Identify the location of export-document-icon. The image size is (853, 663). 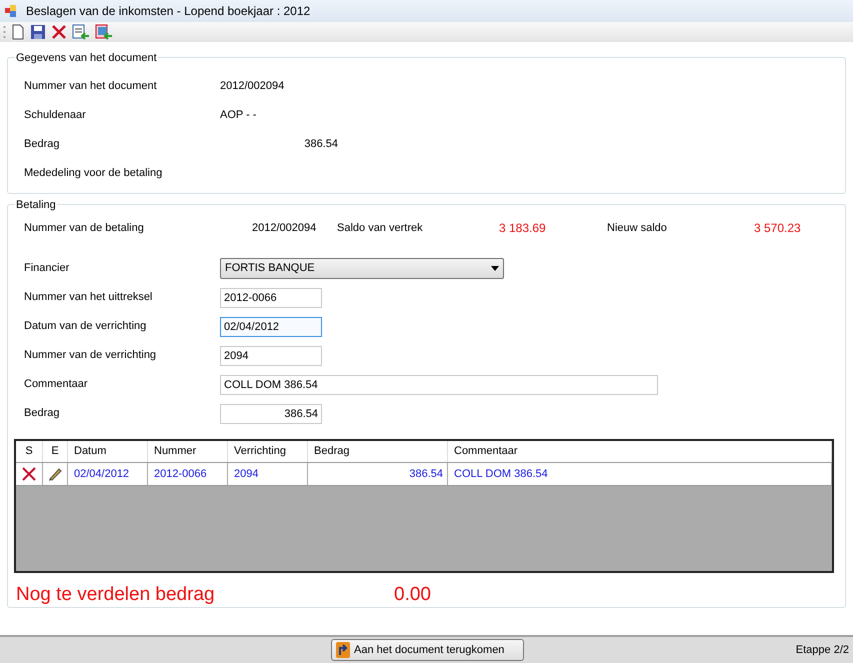
(104, 32).